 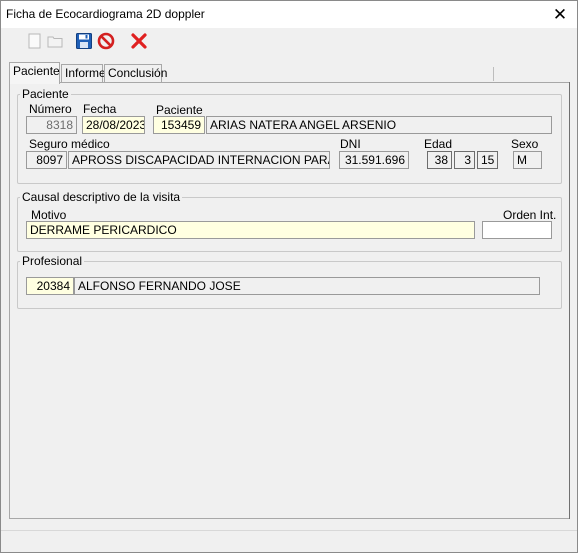 I want to click on seguro-id-field: 8097, so click(x=46, y=160).